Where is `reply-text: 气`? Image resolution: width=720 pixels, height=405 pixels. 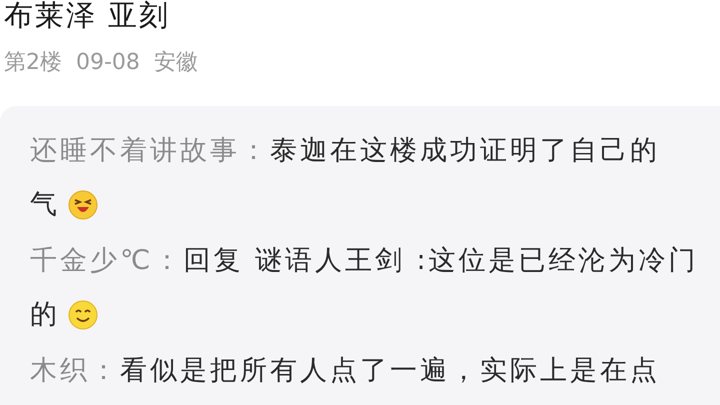 reply-text: 气 is located at coordinates (45, 205).